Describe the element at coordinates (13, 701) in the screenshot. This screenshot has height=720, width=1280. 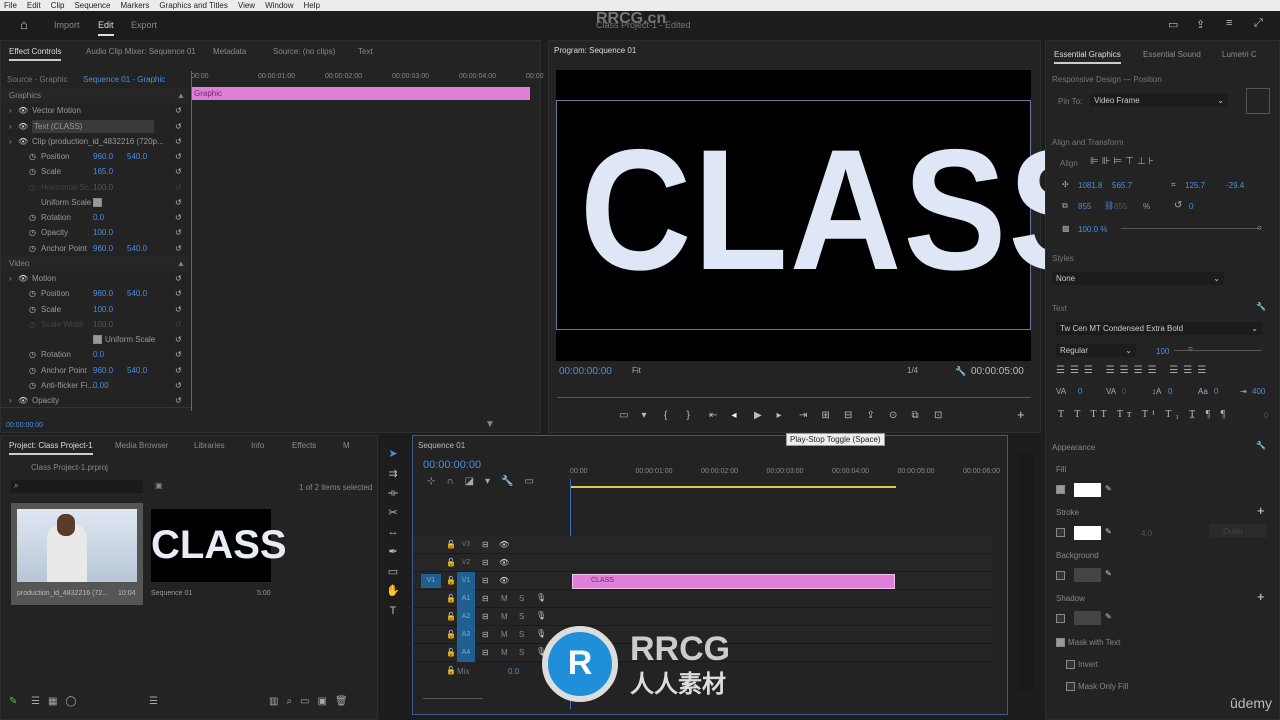
I see `write-icon: ✎` at that location.